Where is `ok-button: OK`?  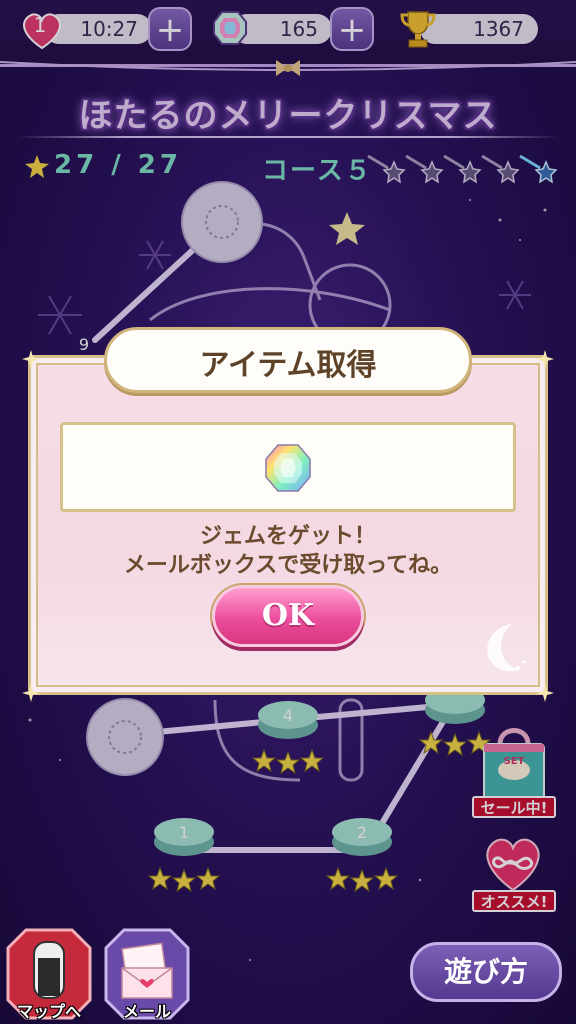 ok-button: OK is located at coordinates (288, 616).